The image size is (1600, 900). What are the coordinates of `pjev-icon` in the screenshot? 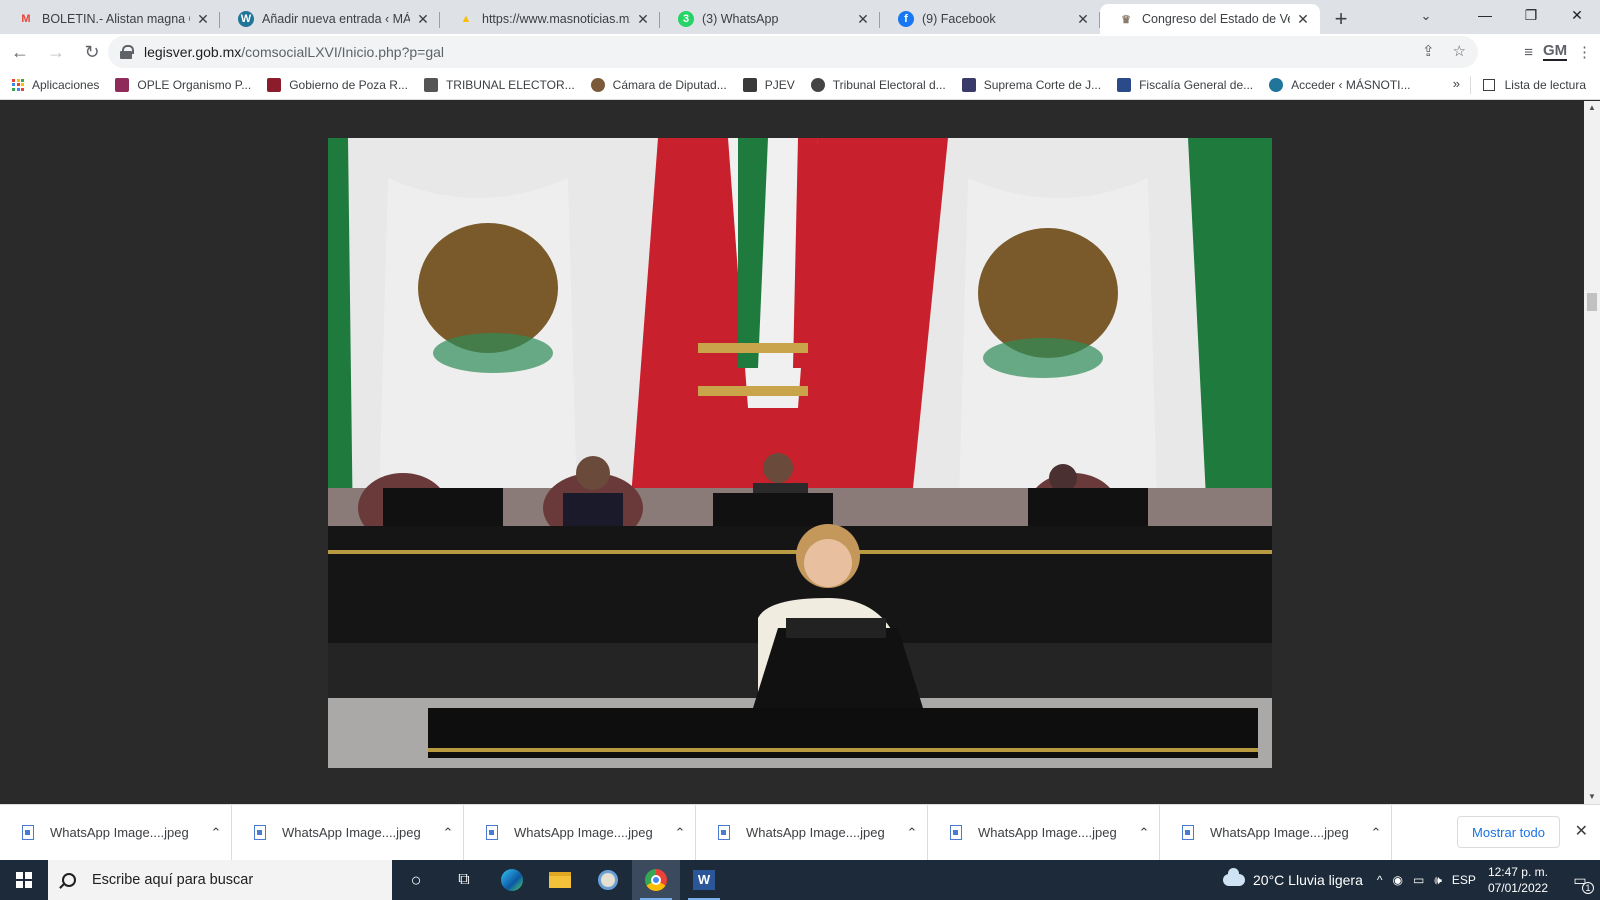 It's located at (749, 84).